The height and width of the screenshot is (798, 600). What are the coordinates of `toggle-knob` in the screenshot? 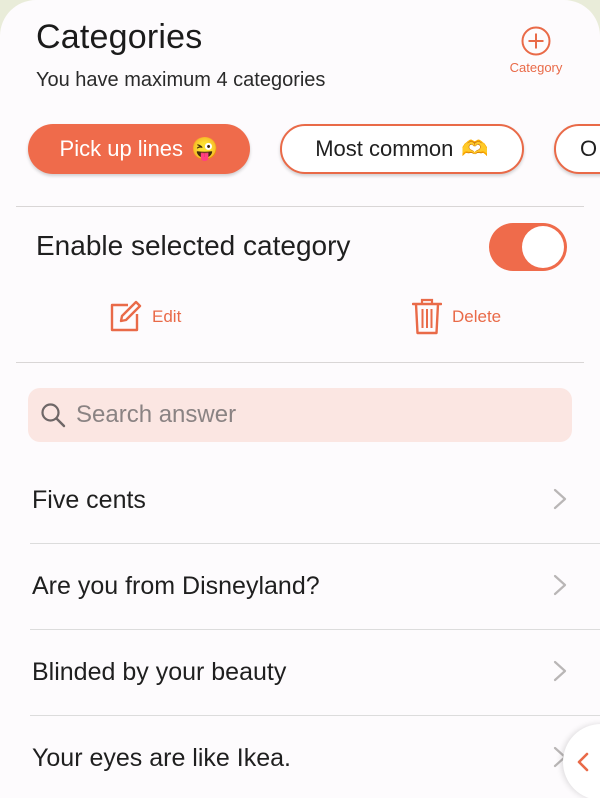 It's located at (543, 247).